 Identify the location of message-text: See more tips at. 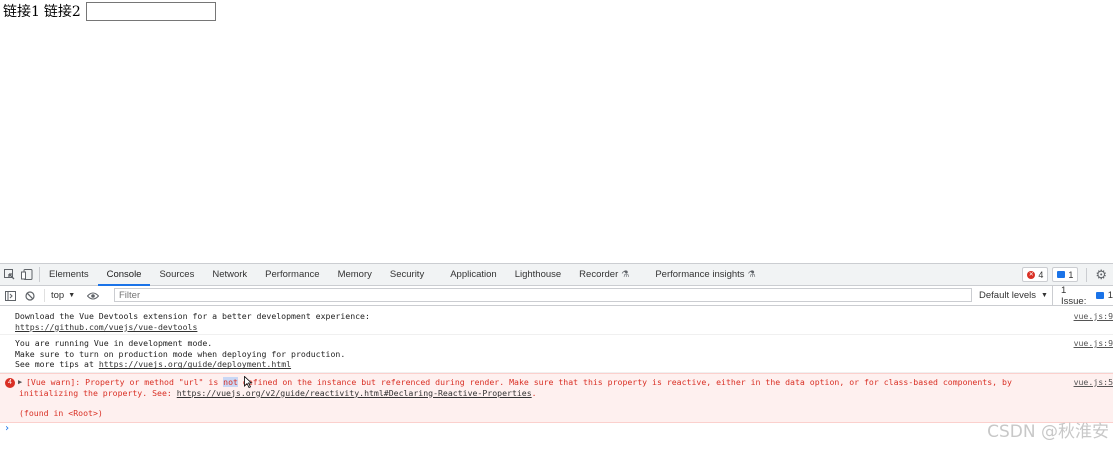
(54, 364).